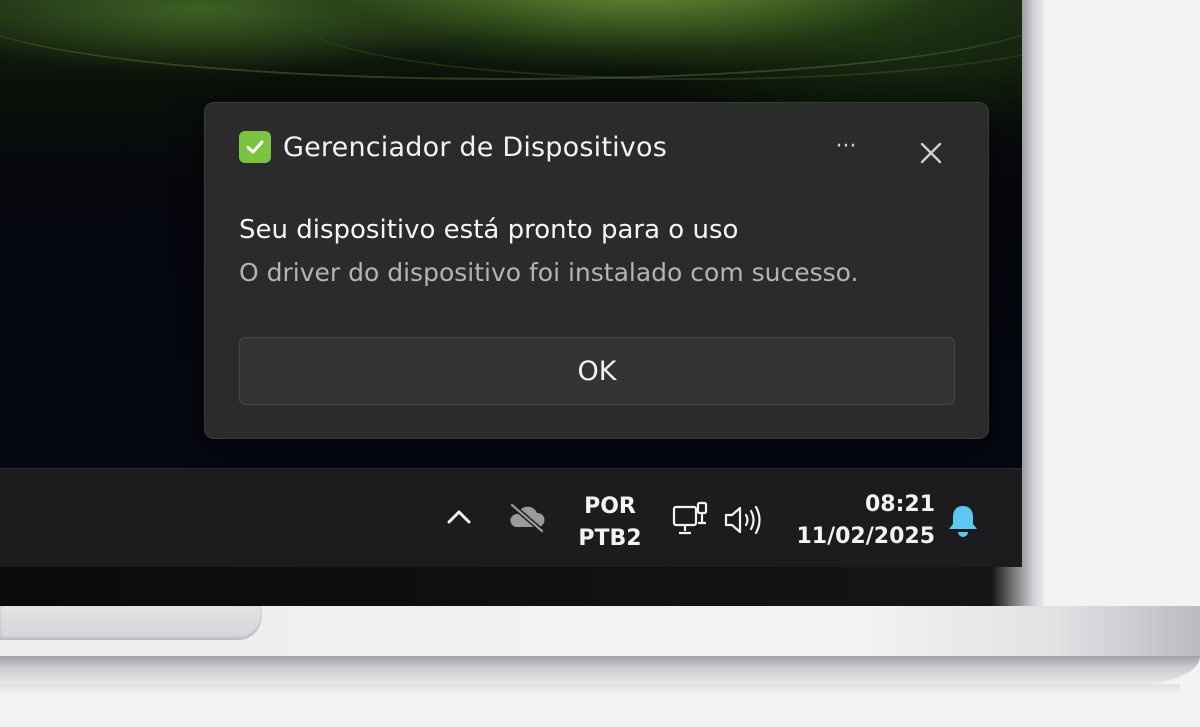 The image size is (1200, 727). I want to click on keyboard-layout: PTB2, so click(610, 538).